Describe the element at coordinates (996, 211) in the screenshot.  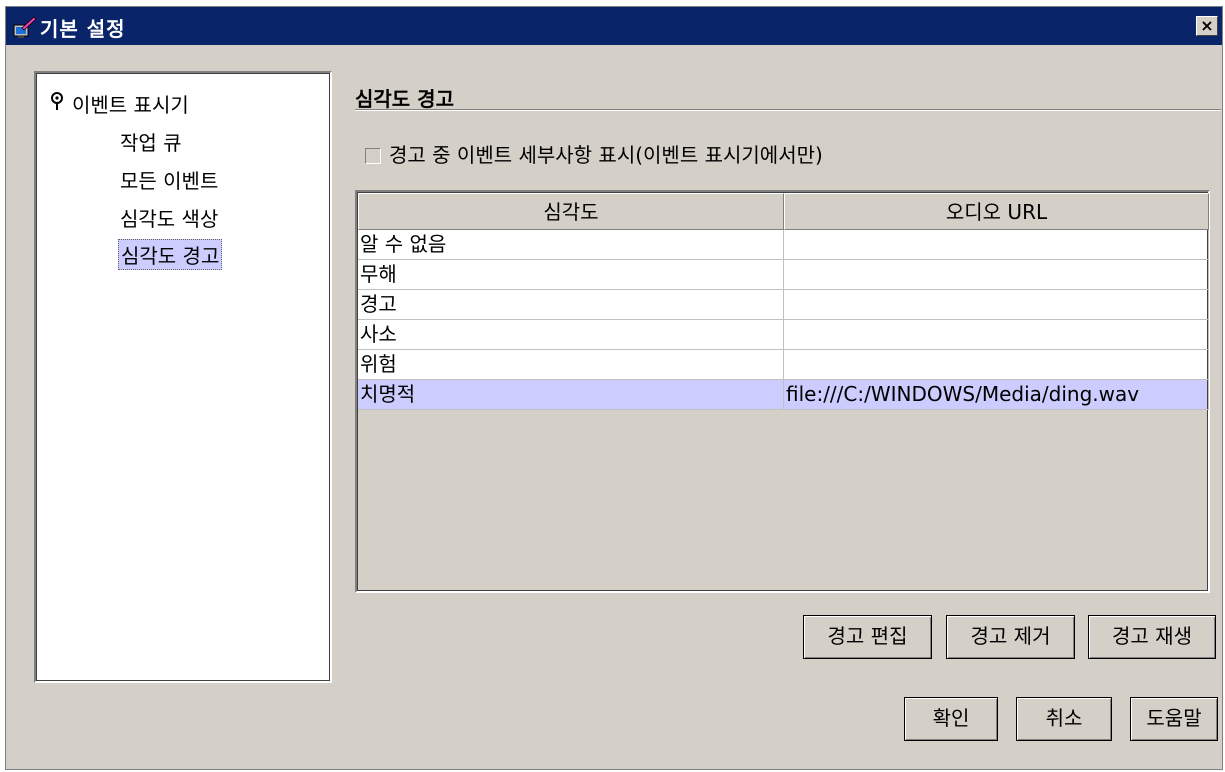
I see `column-header-audio-url: 오디오 URL` at that location.